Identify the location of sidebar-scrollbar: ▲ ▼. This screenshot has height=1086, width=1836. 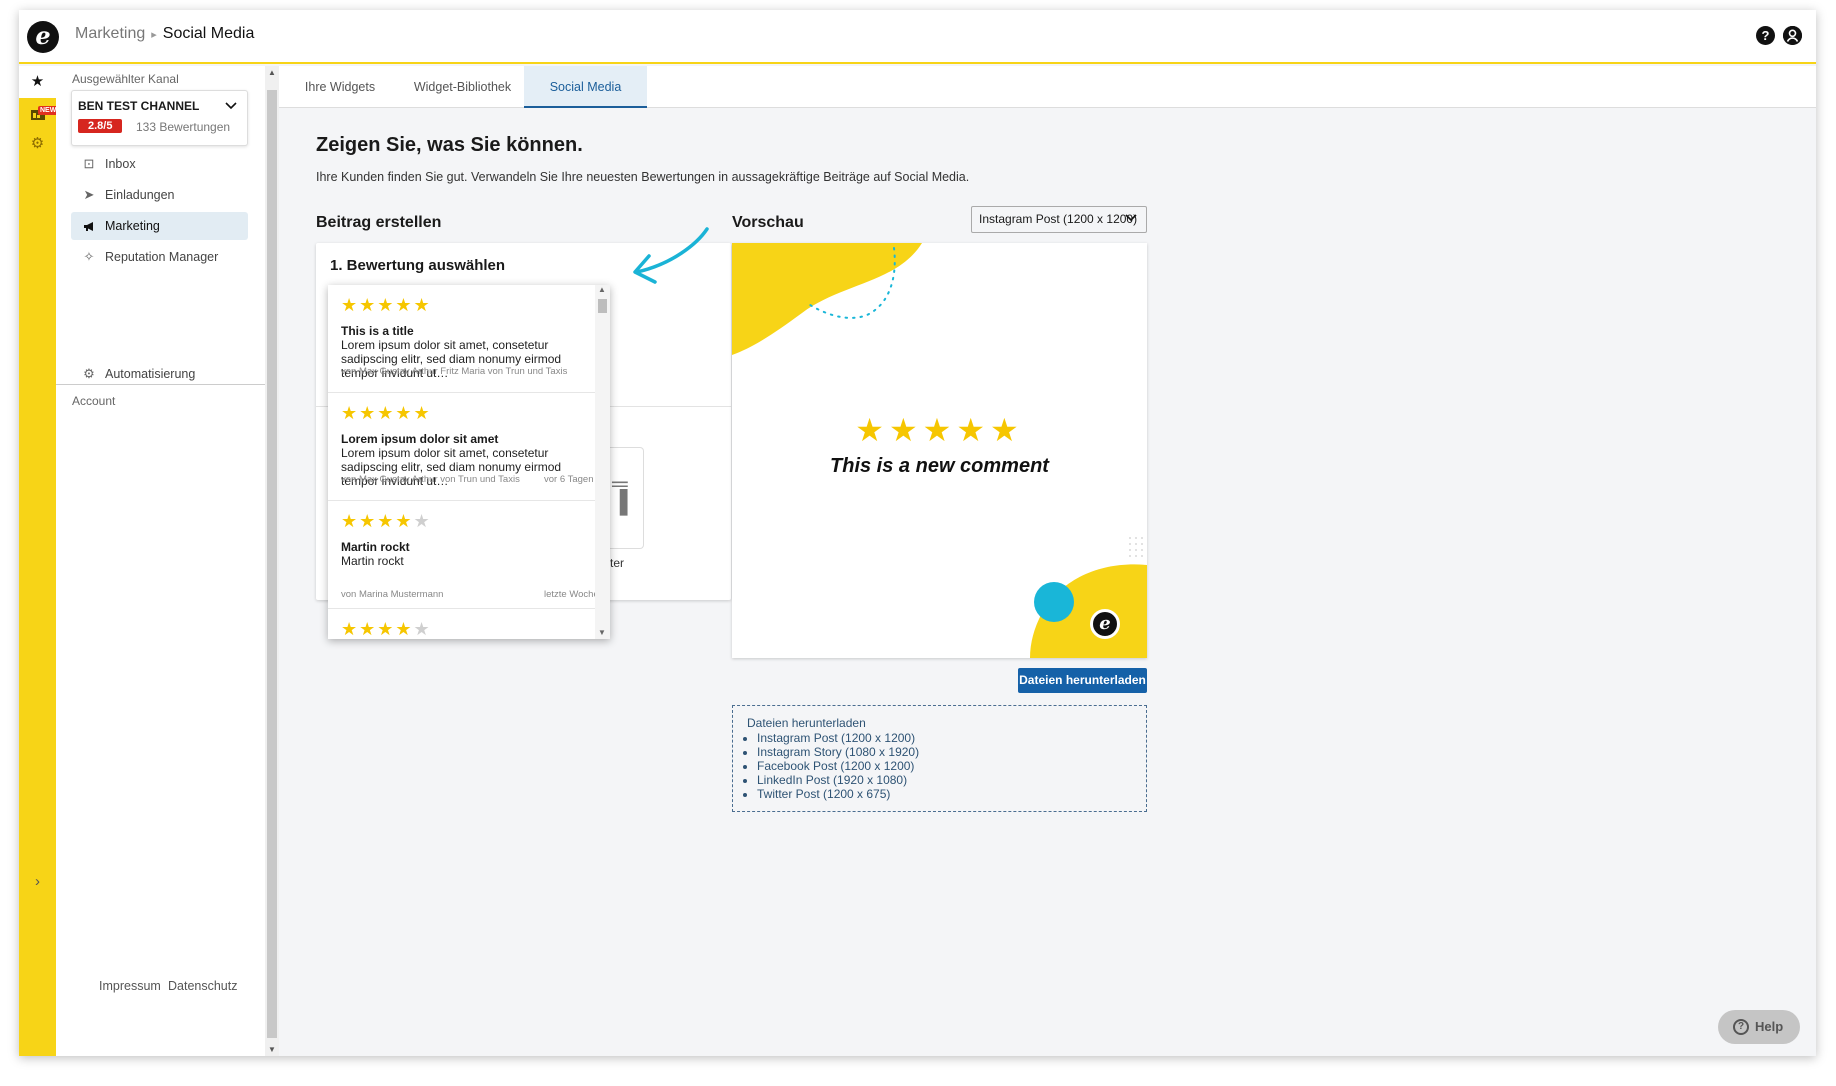
(272, 561).